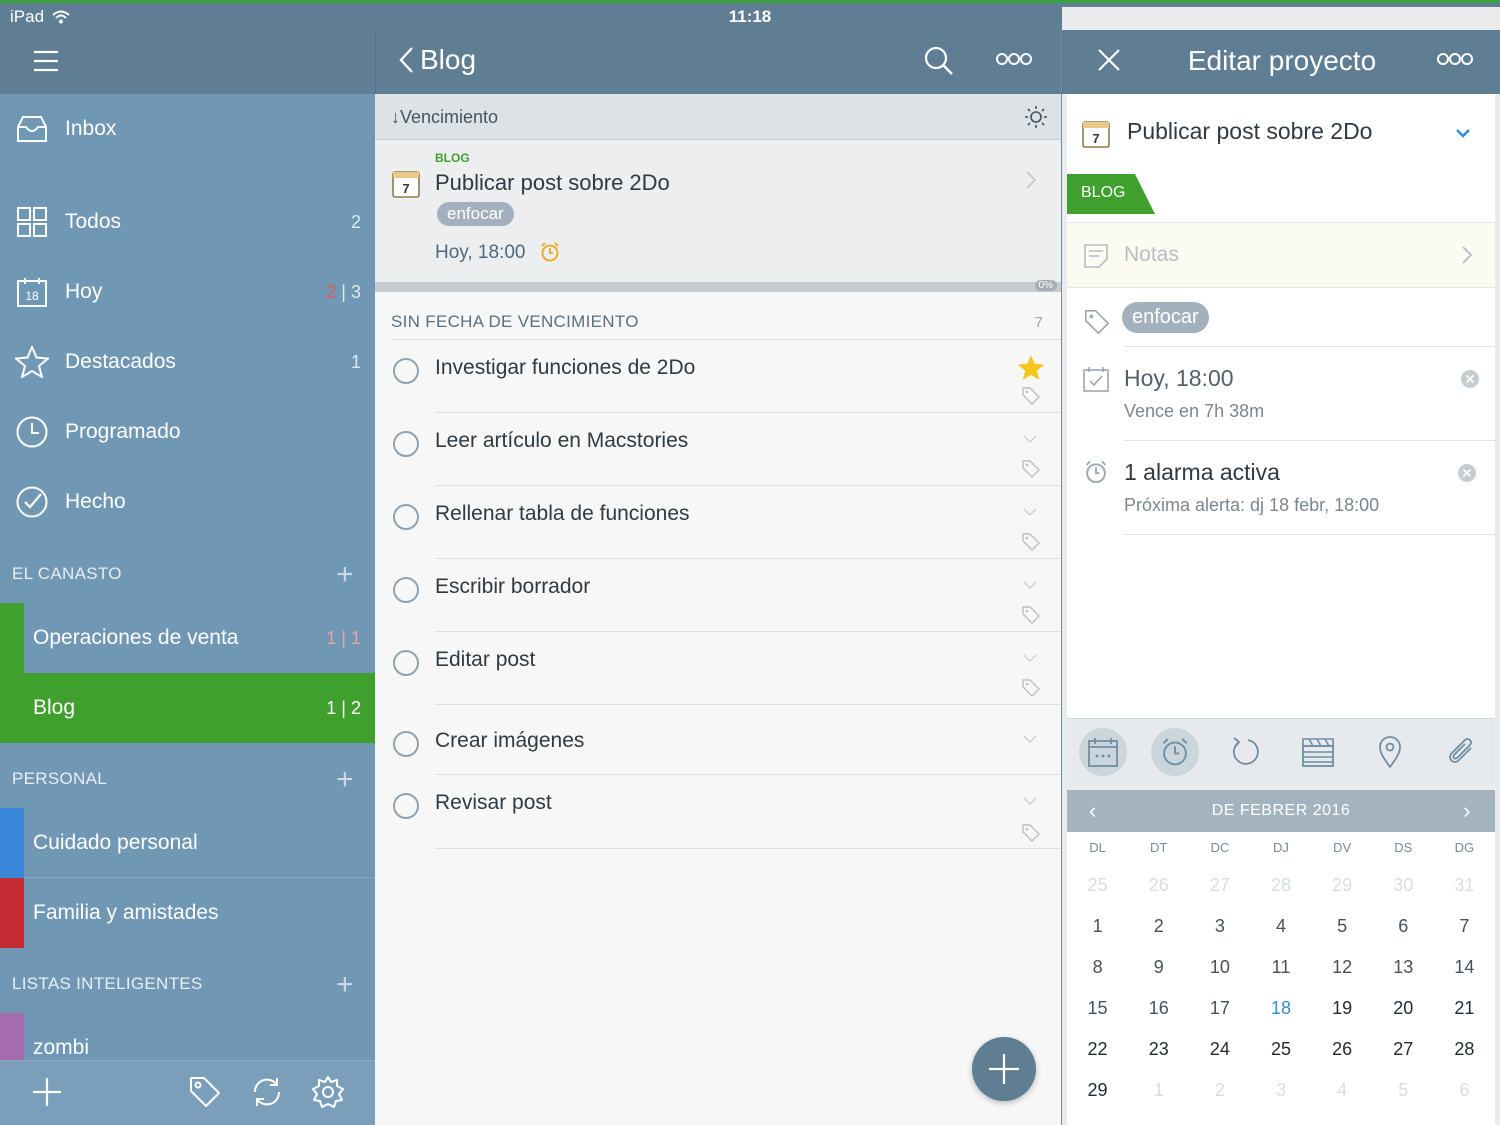  Describe the element at coordinates (1246, 752) in the screenshot. I see `repeat-tab` at that location.